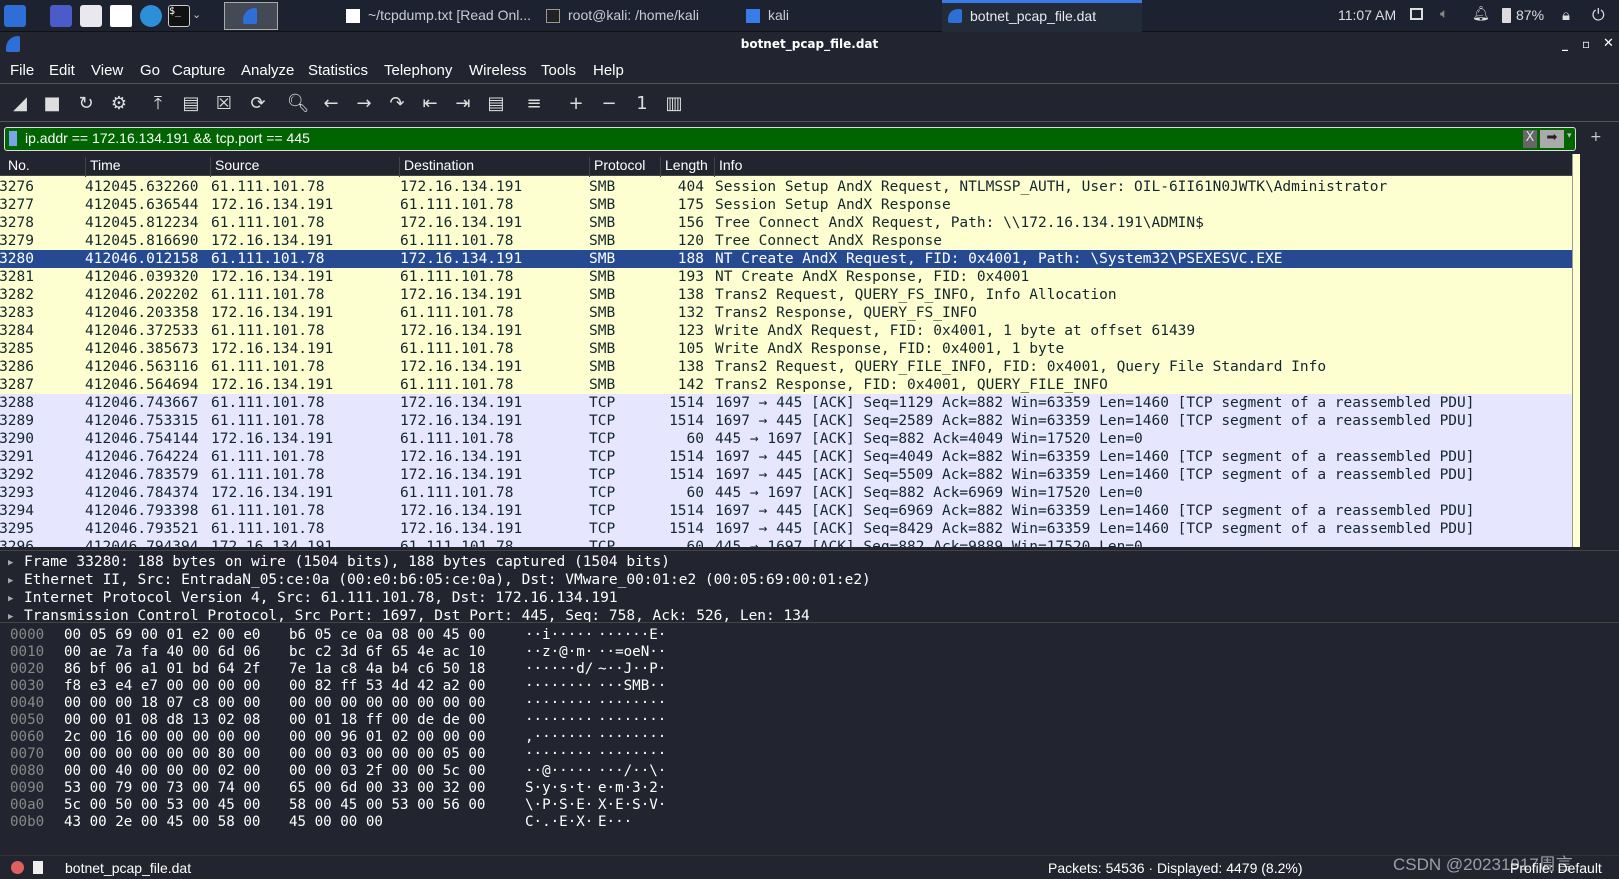 The width and height of the screenshot is (1619, 879). Describe the element at coordinates (1042, 16) in the screenshot. I see `task-wireshark: botnet_pcap_file.dat` at that location.